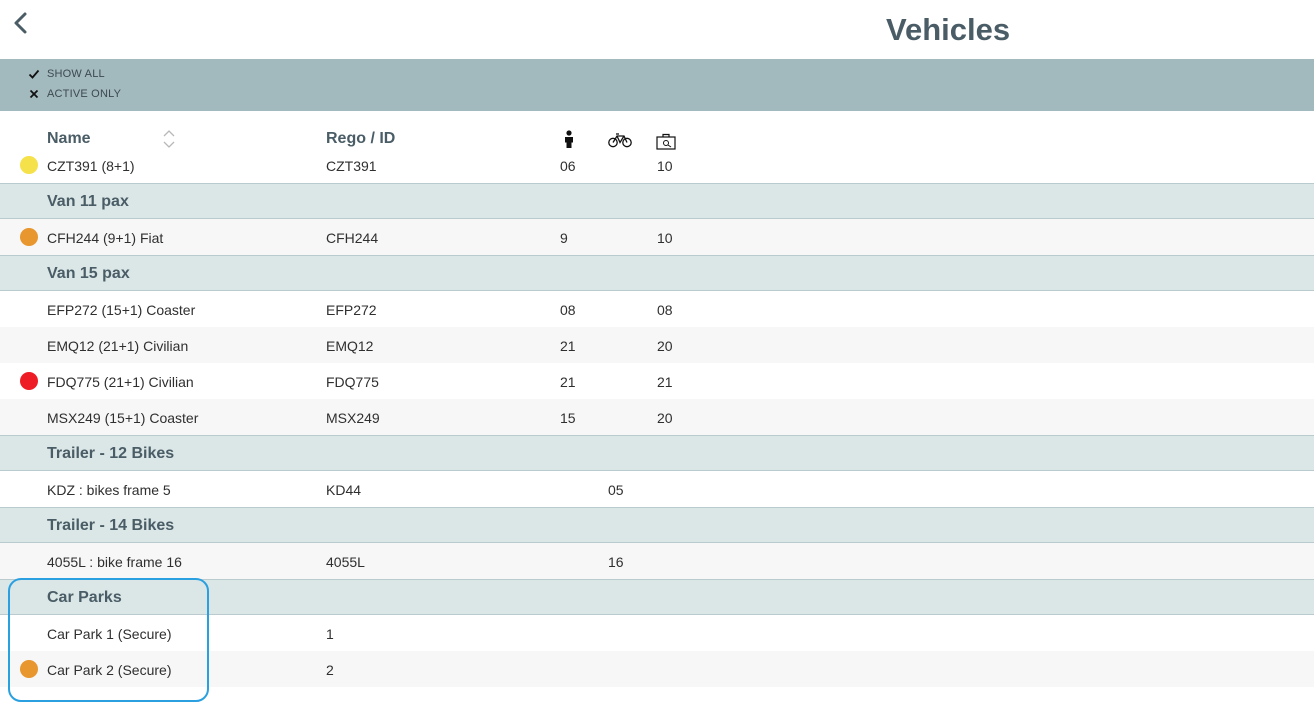 The image size is (1314, 713). I want to click on vehicle-name: 4055L : bike frame 16, so click(114, 562).